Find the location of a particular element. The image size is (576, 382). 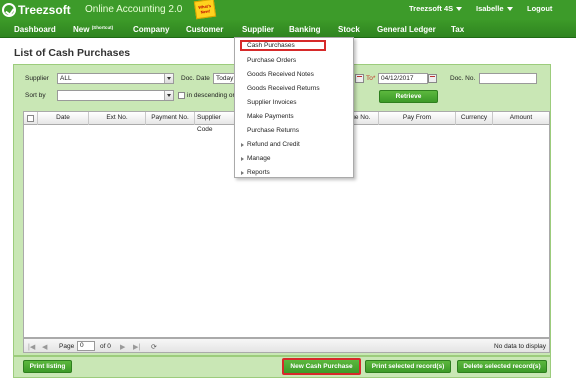

menu-item-purchase-returns: Purchase Returns is located at coordinates (295, 131).